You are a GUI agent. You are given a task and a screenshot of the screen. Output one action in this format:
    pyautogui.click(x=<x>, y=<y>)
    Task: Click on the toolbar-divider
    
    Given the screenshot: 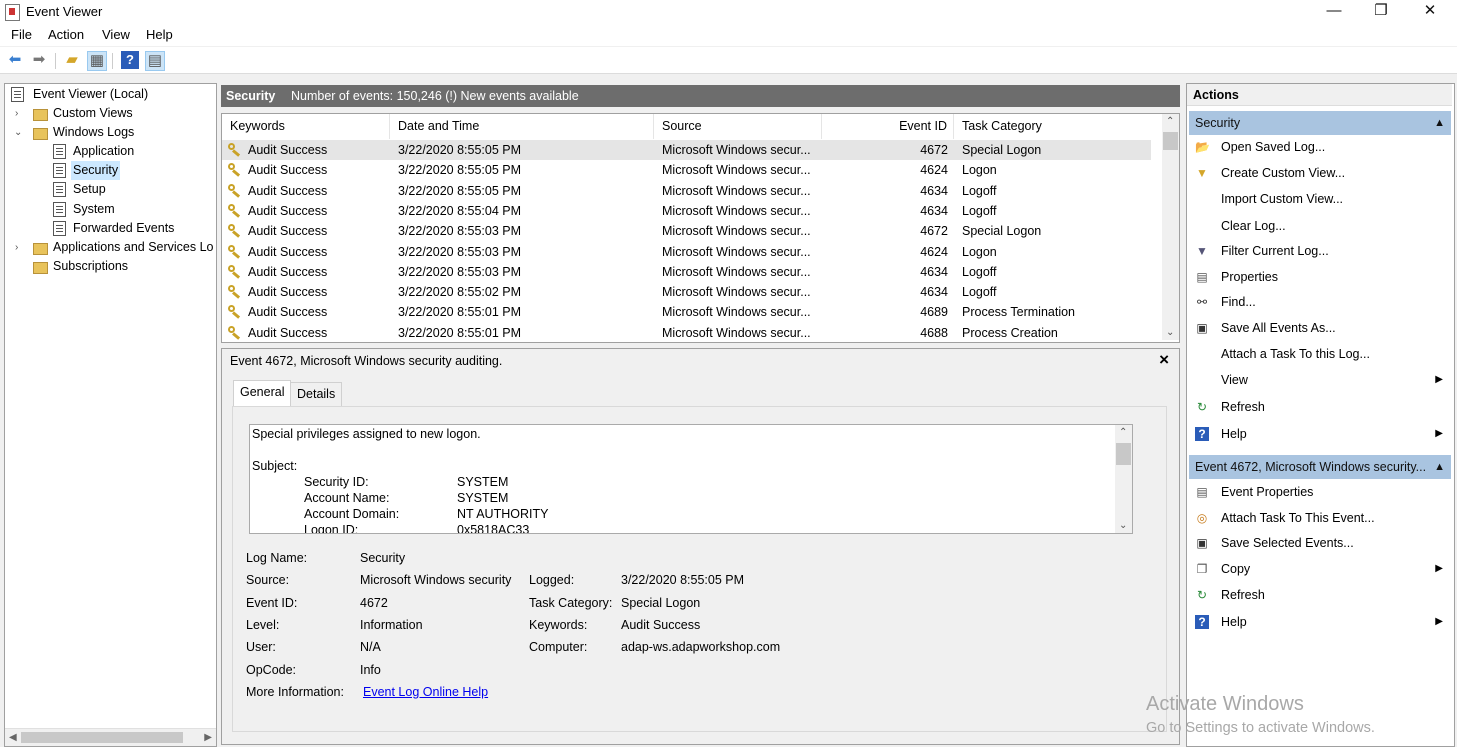 What is the action you would take?
    pyautogui.click(x=55, y=61)
    